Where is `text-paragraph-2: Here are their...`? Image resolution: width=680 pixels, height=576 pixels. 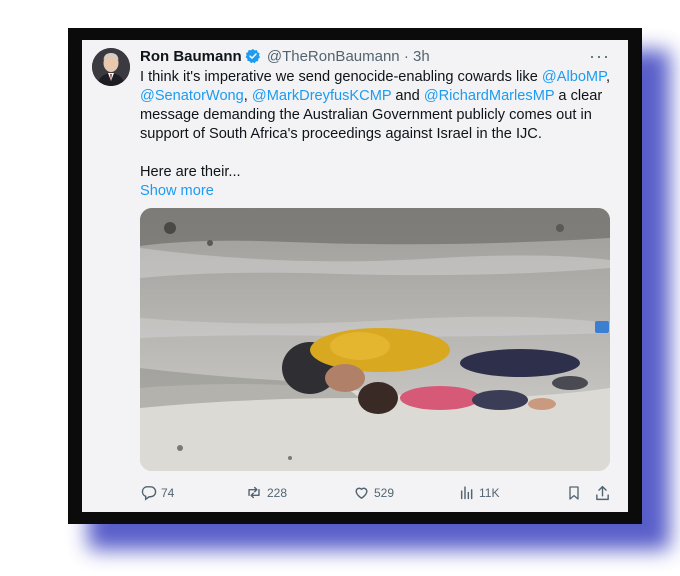
text-paragraph-2: Here are their... is located at coordinates (190, 172).